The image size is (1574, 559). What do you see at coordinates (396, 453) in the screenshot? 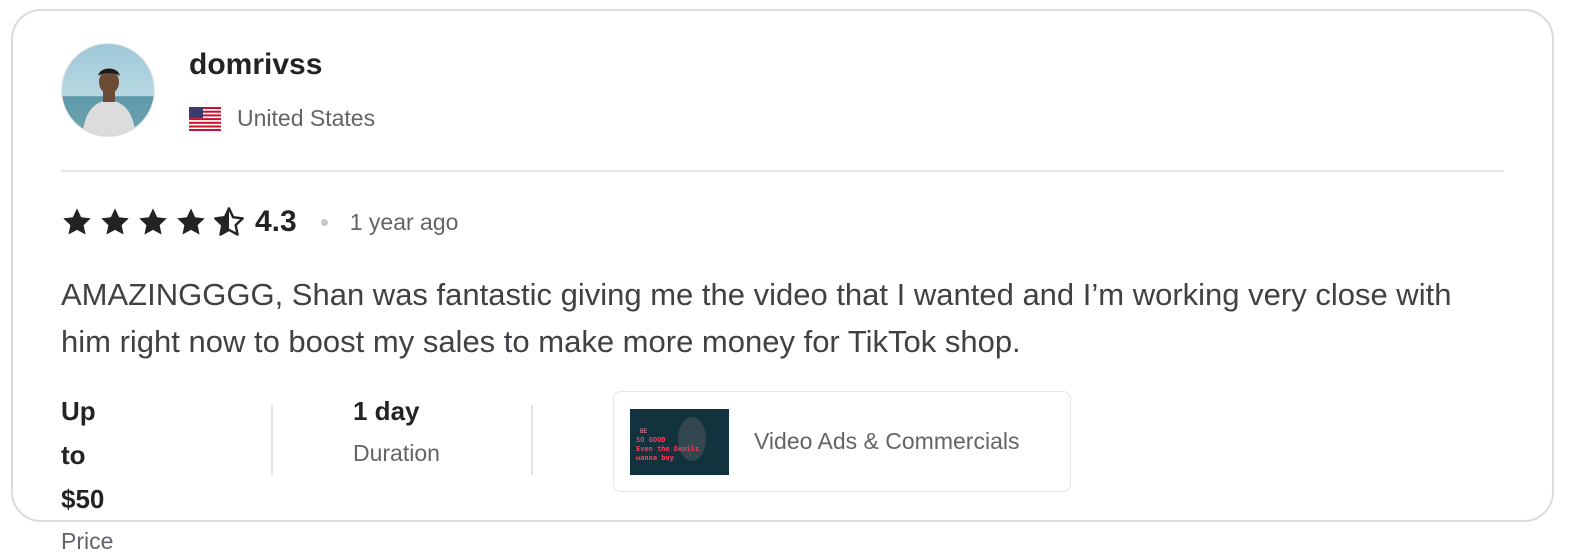
I see `duration-label: Duration` at bounding box center [396, 453].